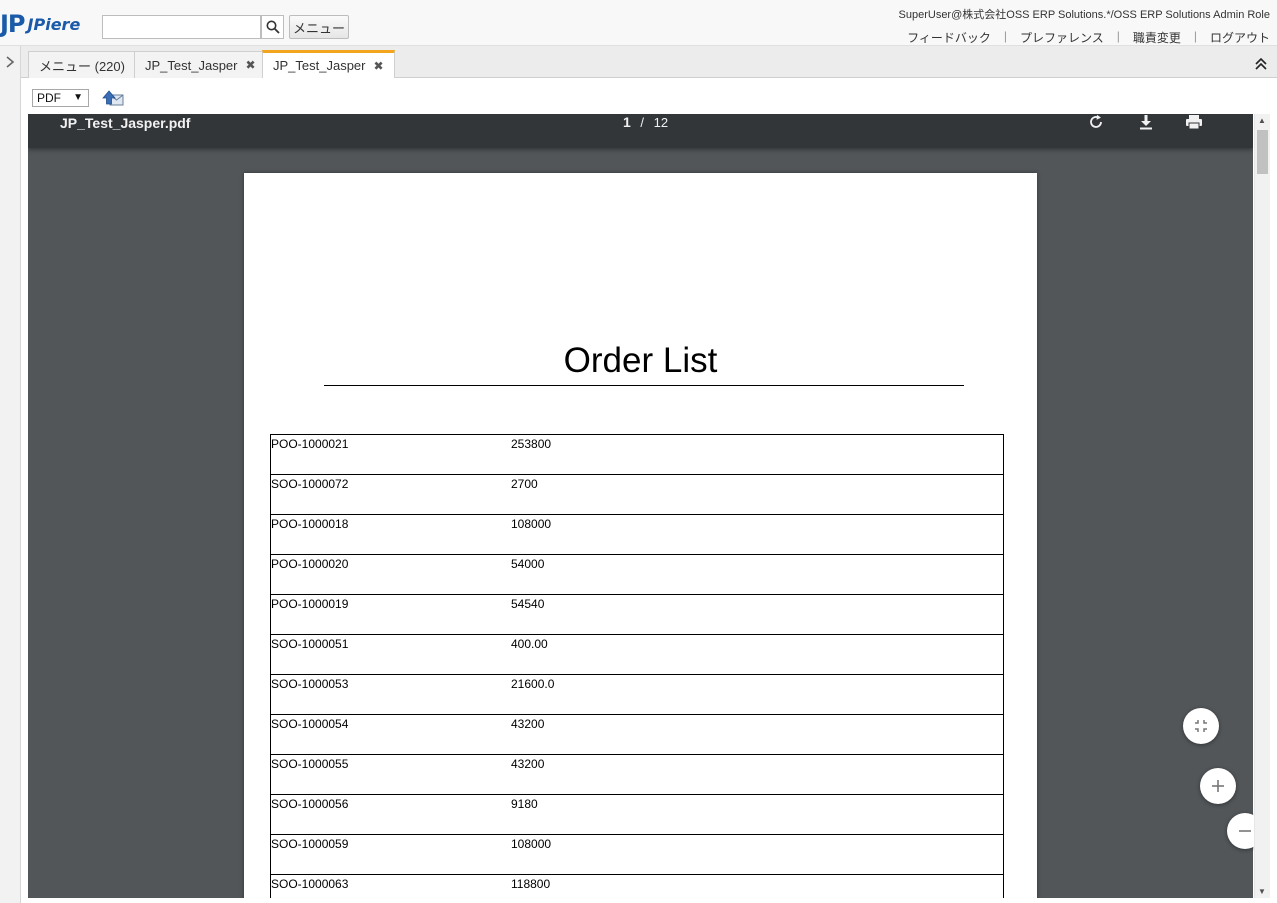 This screenshot has width=1277, height=903. What do you see at coordinates (528, 564) in the screenshot?
I see `order-amount: 54000` at bounding box center [528, 564].